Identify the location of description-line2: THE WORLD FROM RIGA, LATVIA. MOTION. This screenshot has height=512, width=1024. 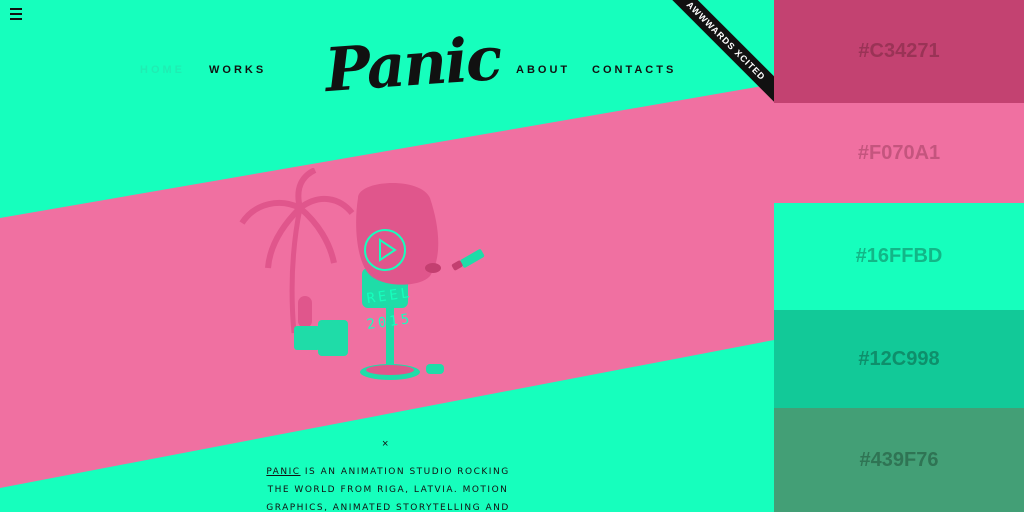
(388, 490).